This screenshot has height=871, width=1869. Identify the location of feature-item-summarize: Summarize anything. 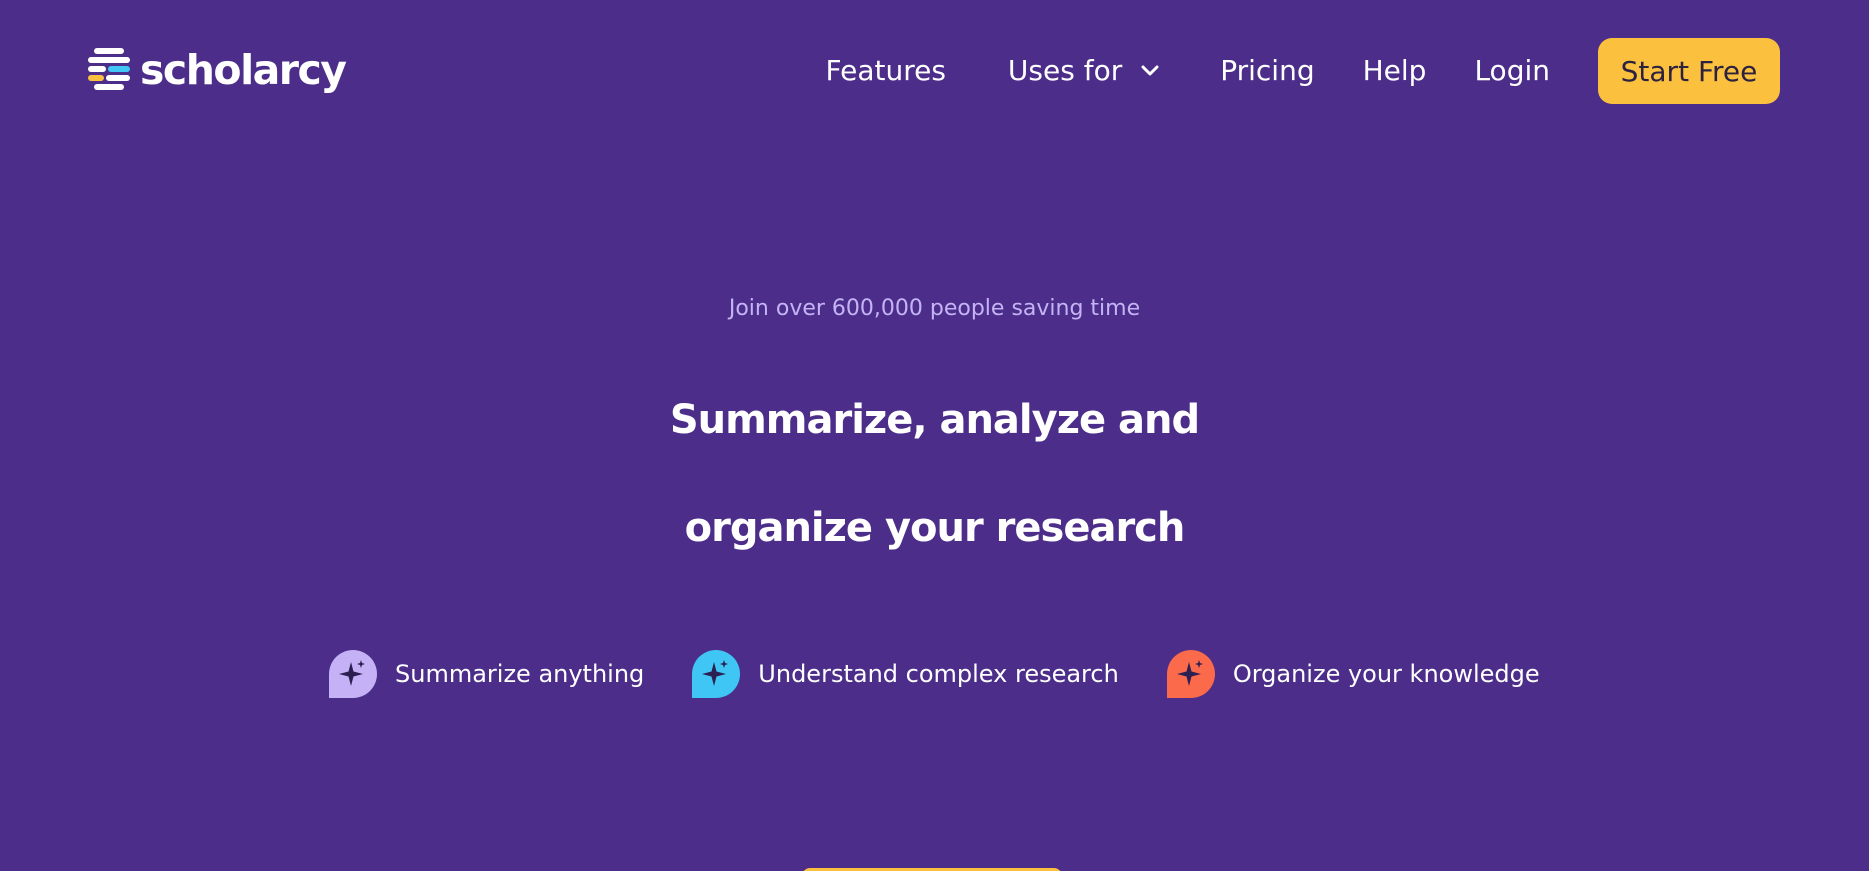
(486, 674).